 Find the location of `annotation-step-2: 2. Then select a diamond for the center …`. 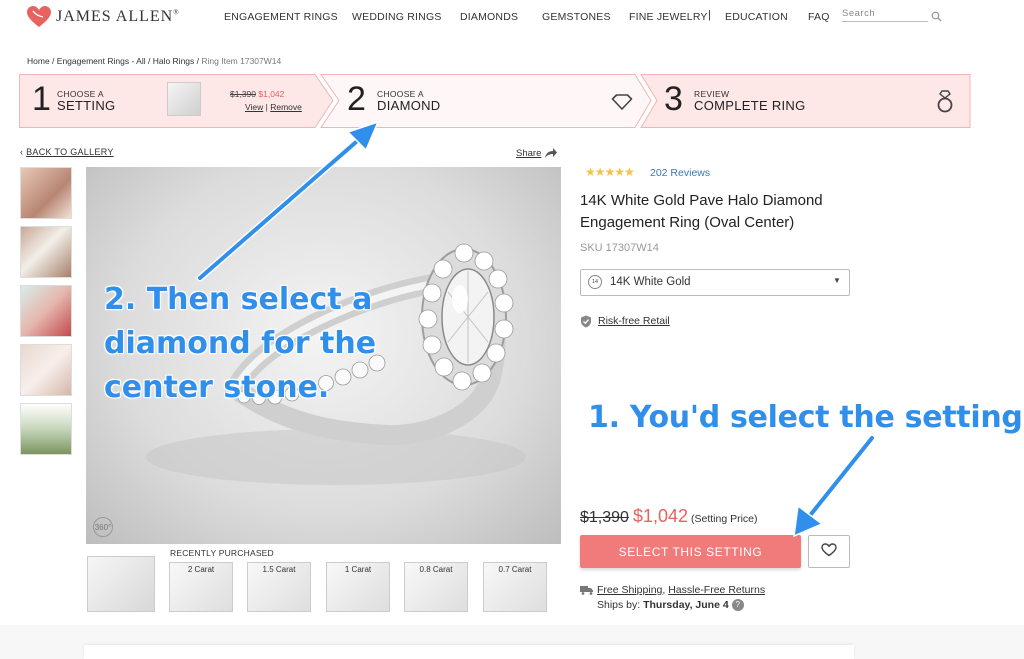

annotation-step-2: 2. Then select a diamond for the center … is located at coordinates (240, 343).